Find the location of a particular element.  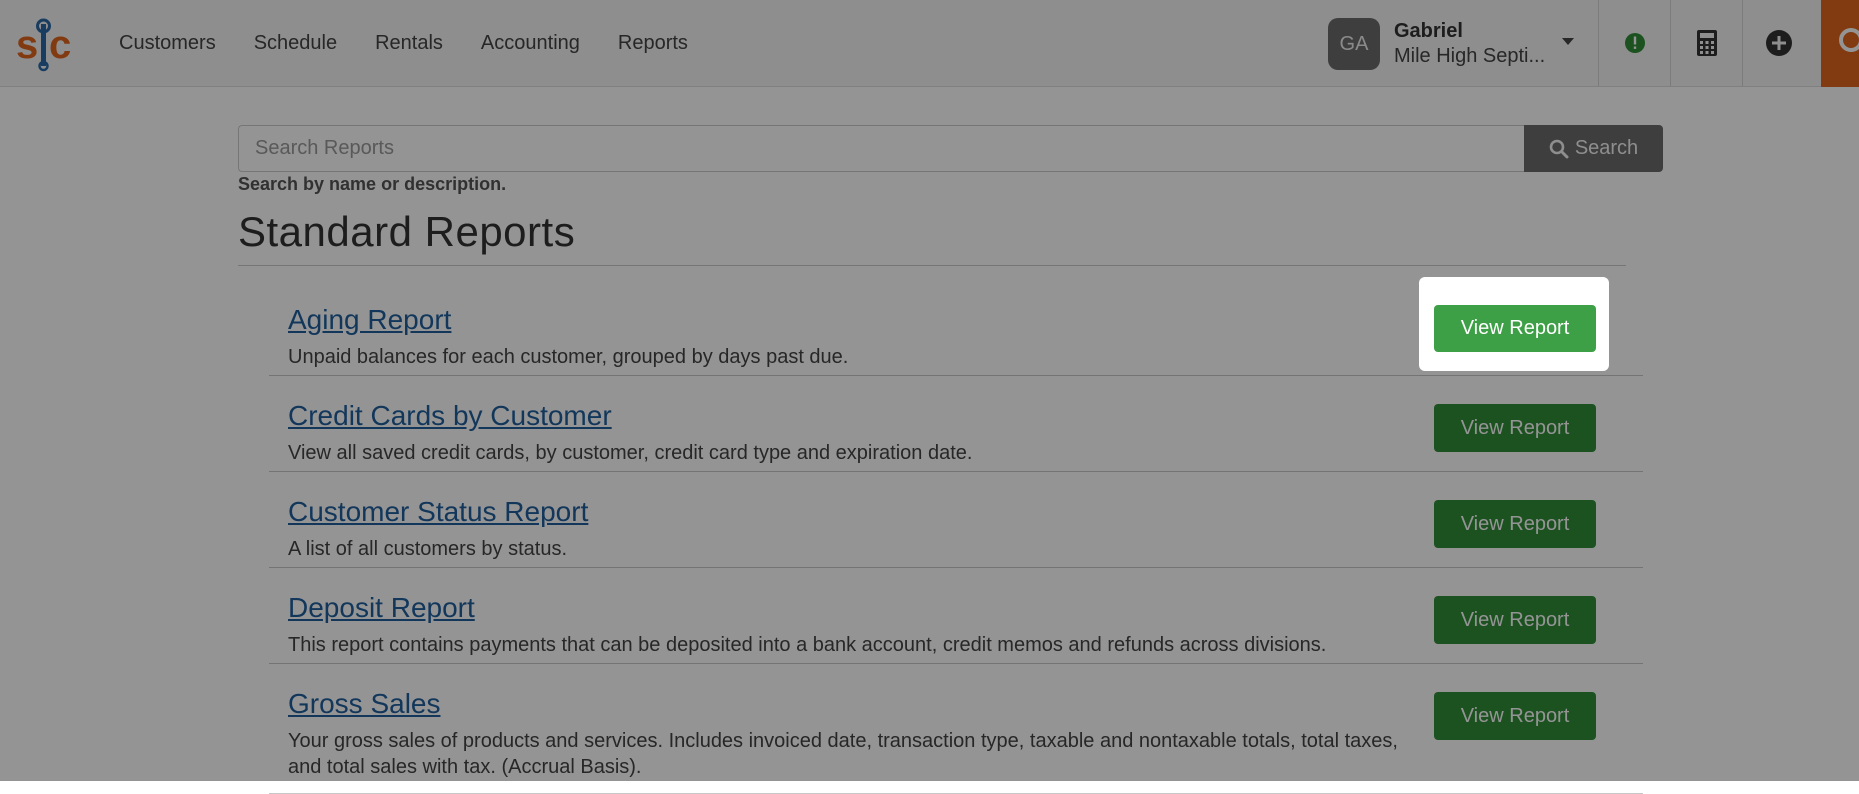

report-link-gross-sales: Gross Sales is located at coordinates (364, 704).